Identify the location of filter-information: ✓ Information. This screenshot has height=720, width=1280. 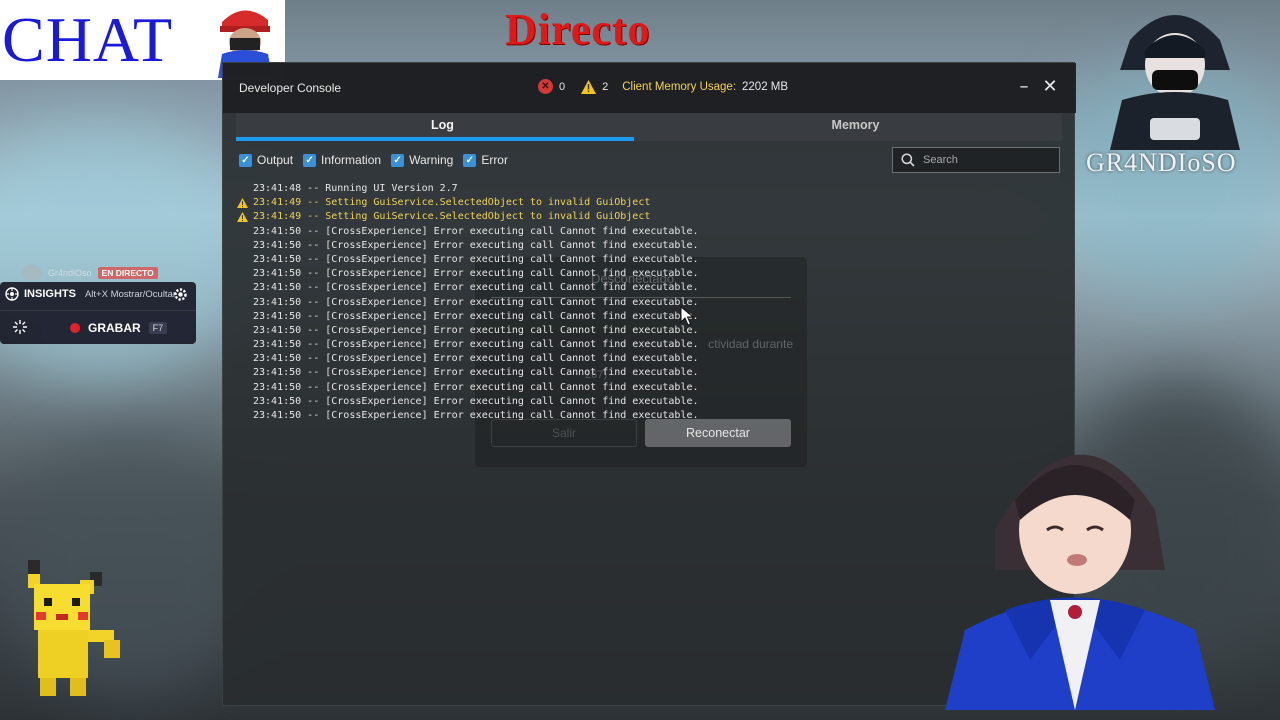
(342, 160).